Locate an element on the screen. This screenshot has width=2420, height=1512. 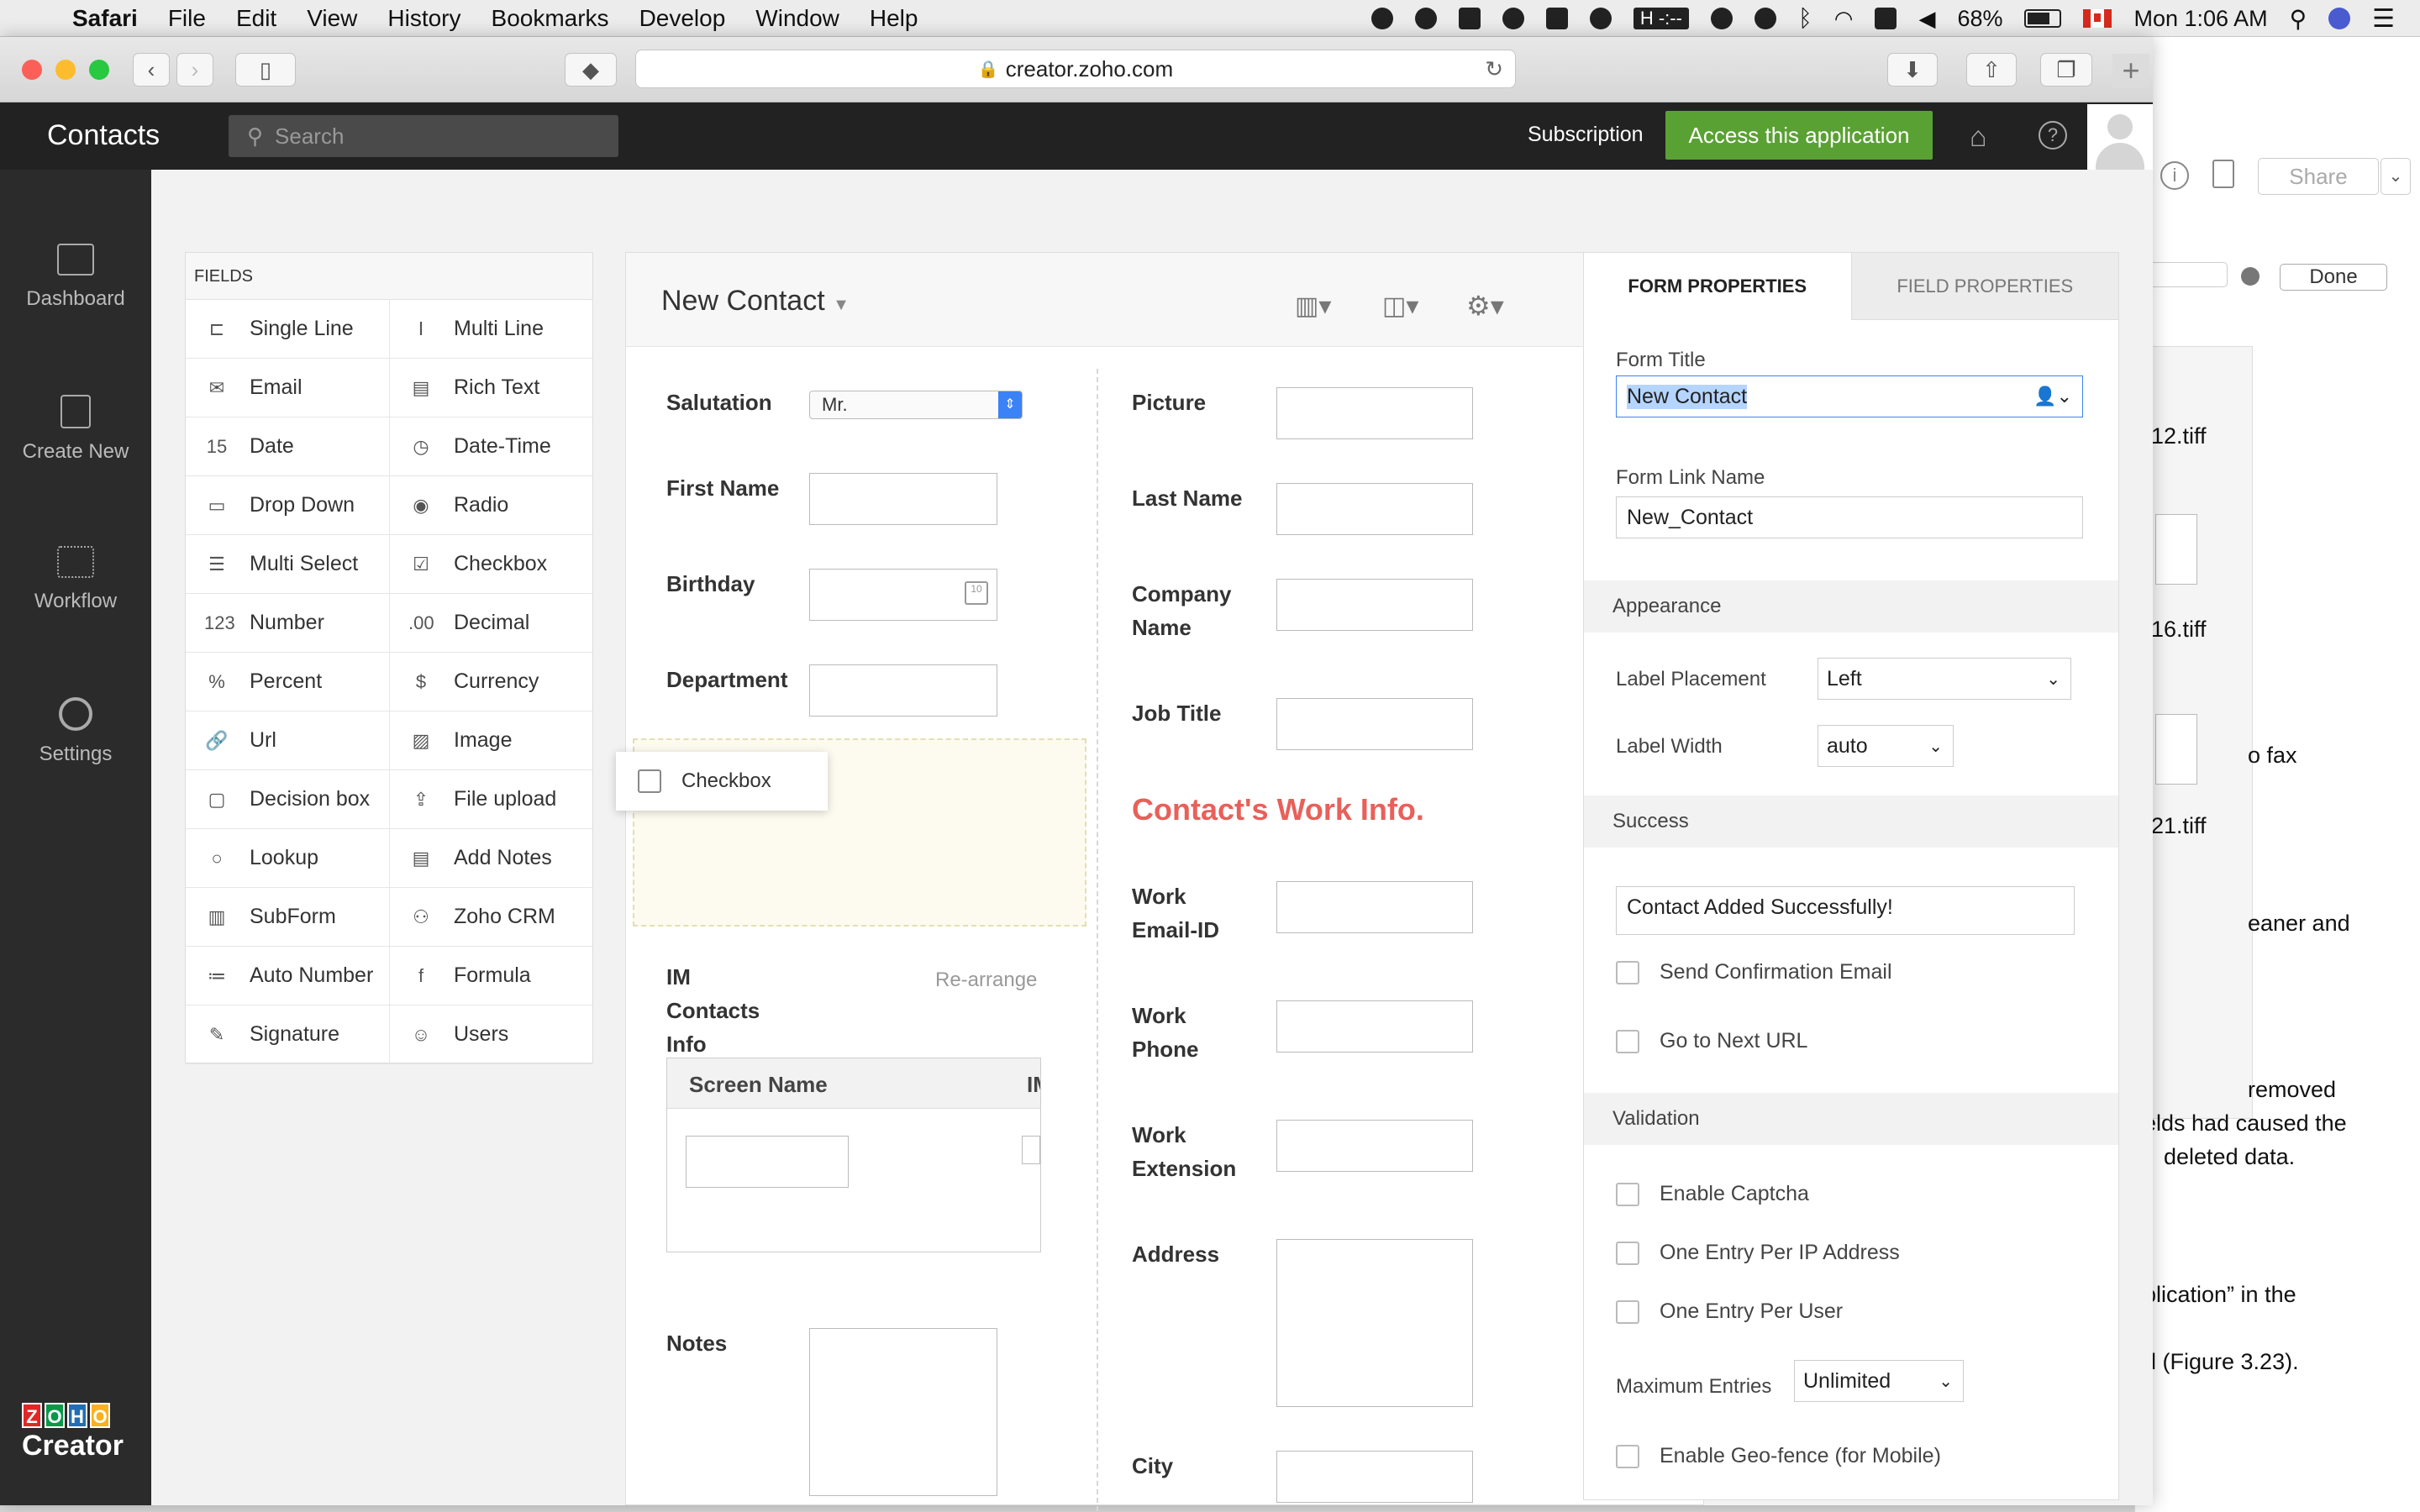
company-name-input is located at coordinates (1375, 605).